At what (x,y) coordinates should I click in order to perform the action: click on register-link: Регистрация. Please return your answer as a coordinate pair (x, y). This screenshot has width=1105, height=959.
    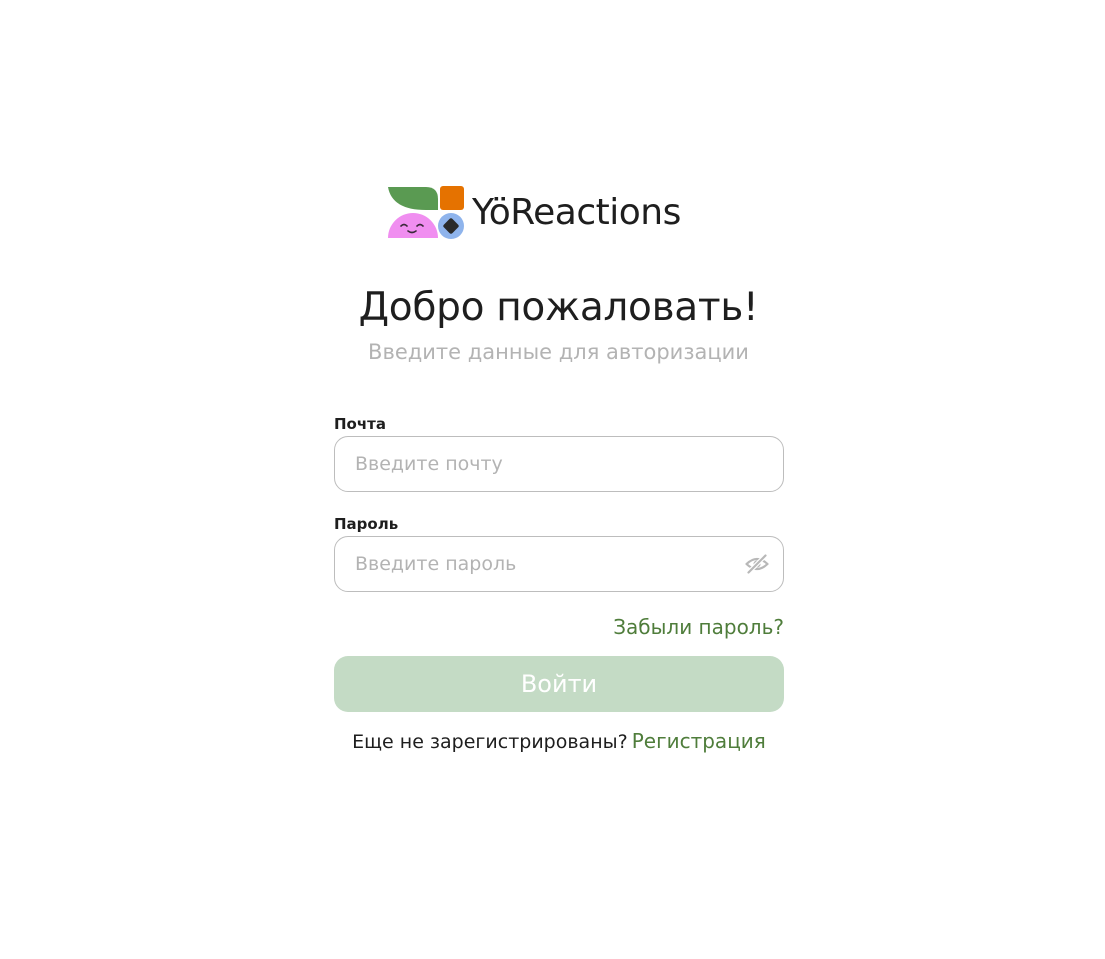
    Looking at the image, I should click on (699, 741).